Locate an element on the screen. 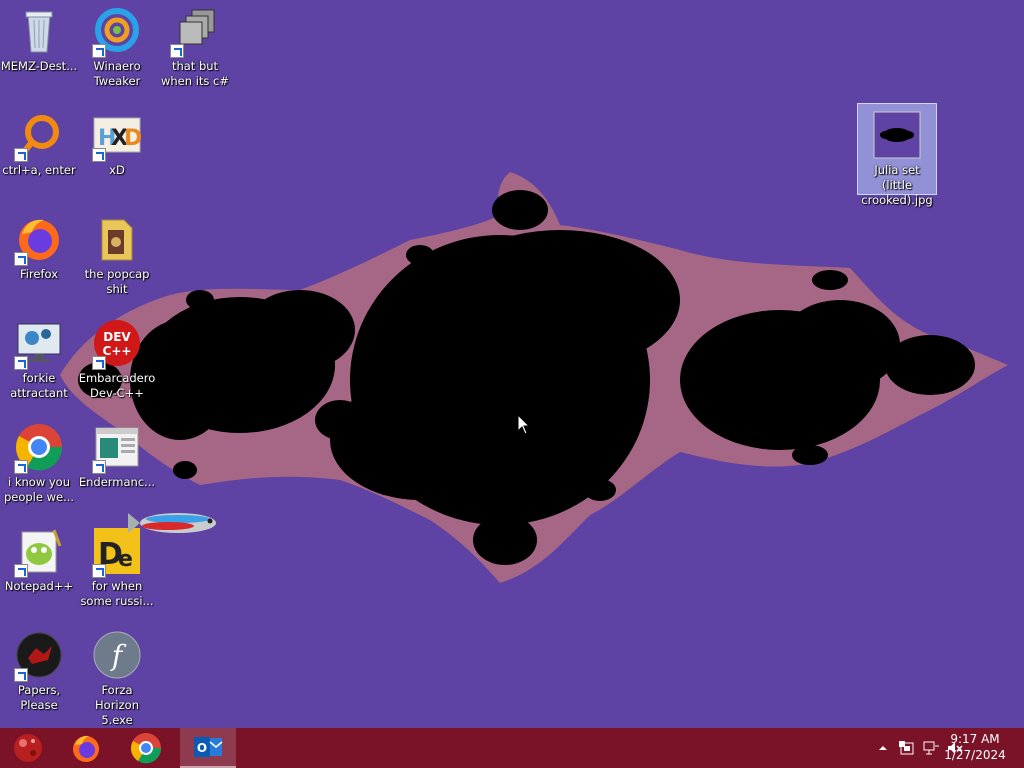  taskbar: O 9:17 AM 1/27/2024 is located at coordinates (512, 748).